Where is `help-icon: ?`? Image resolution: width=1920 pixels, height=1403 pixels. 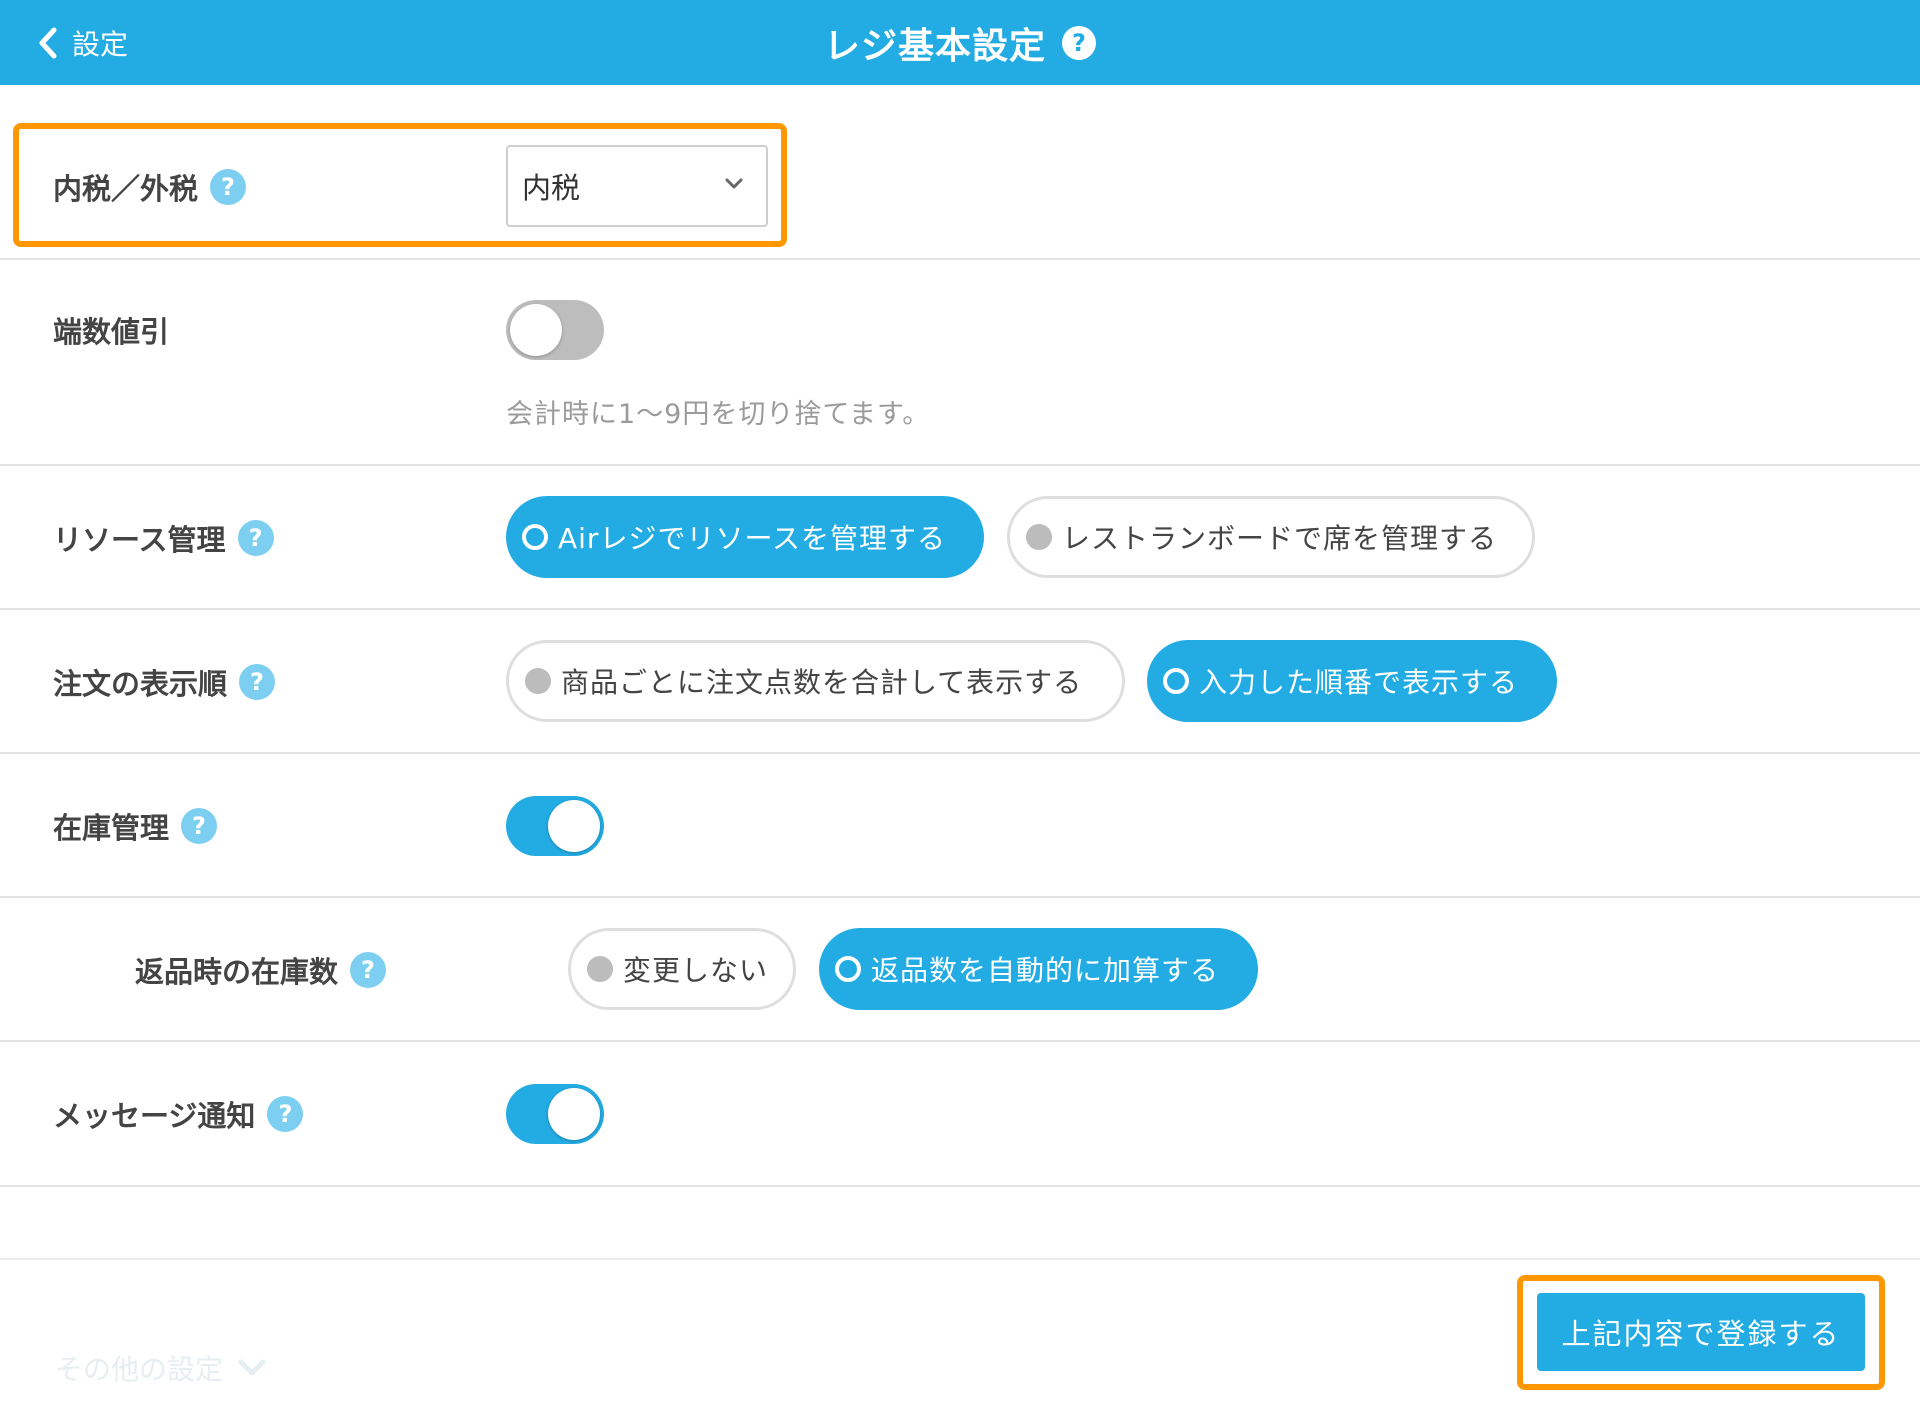 help-icon: ? is located at coordinates (1079, 42).